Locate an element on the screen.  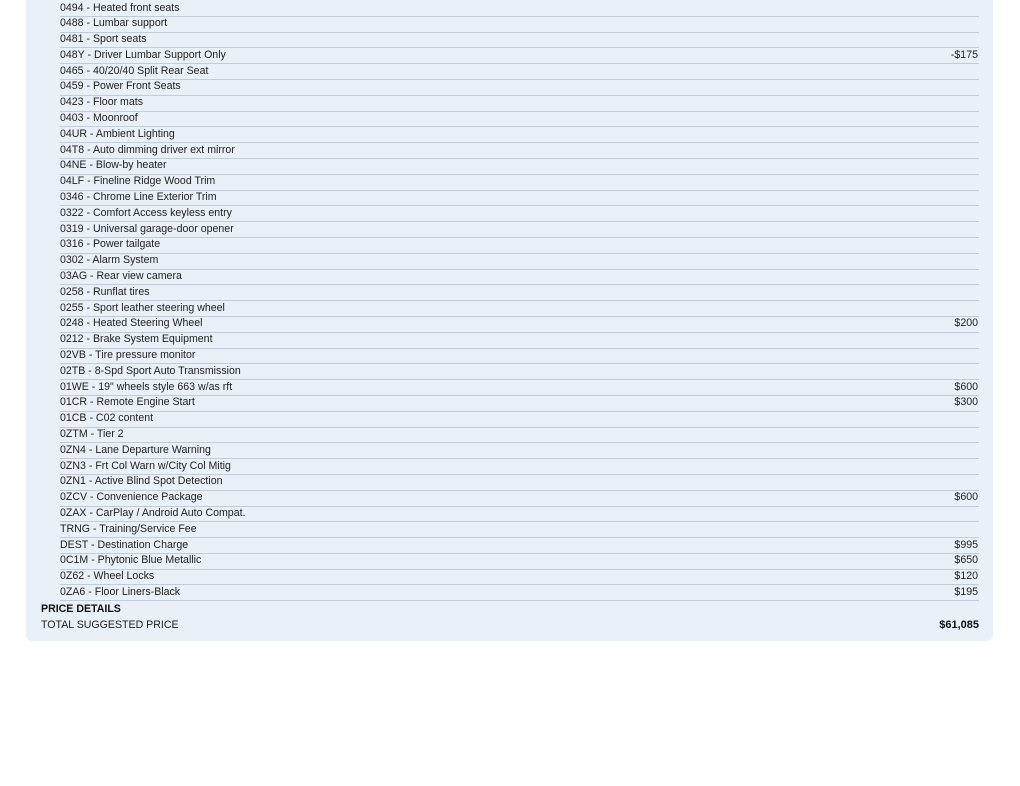
option-description: 0212 - Brake System Equipment is located at coordinates (136, 339).